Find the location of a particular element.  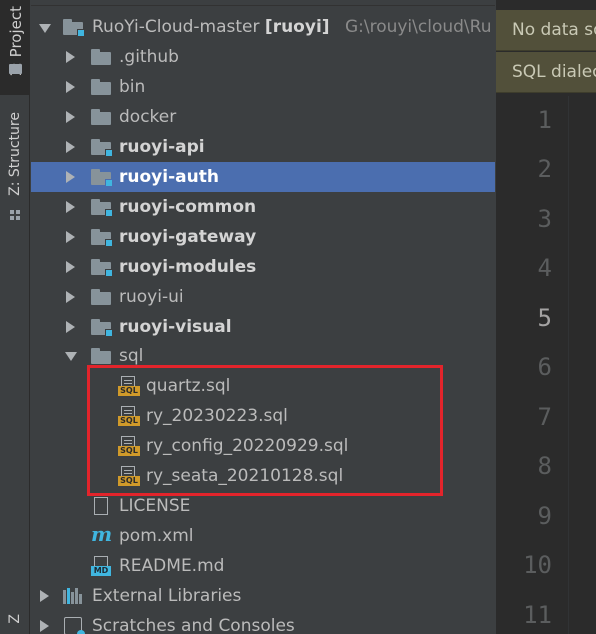

line-number: 7 is located at coordinates (544, 417).